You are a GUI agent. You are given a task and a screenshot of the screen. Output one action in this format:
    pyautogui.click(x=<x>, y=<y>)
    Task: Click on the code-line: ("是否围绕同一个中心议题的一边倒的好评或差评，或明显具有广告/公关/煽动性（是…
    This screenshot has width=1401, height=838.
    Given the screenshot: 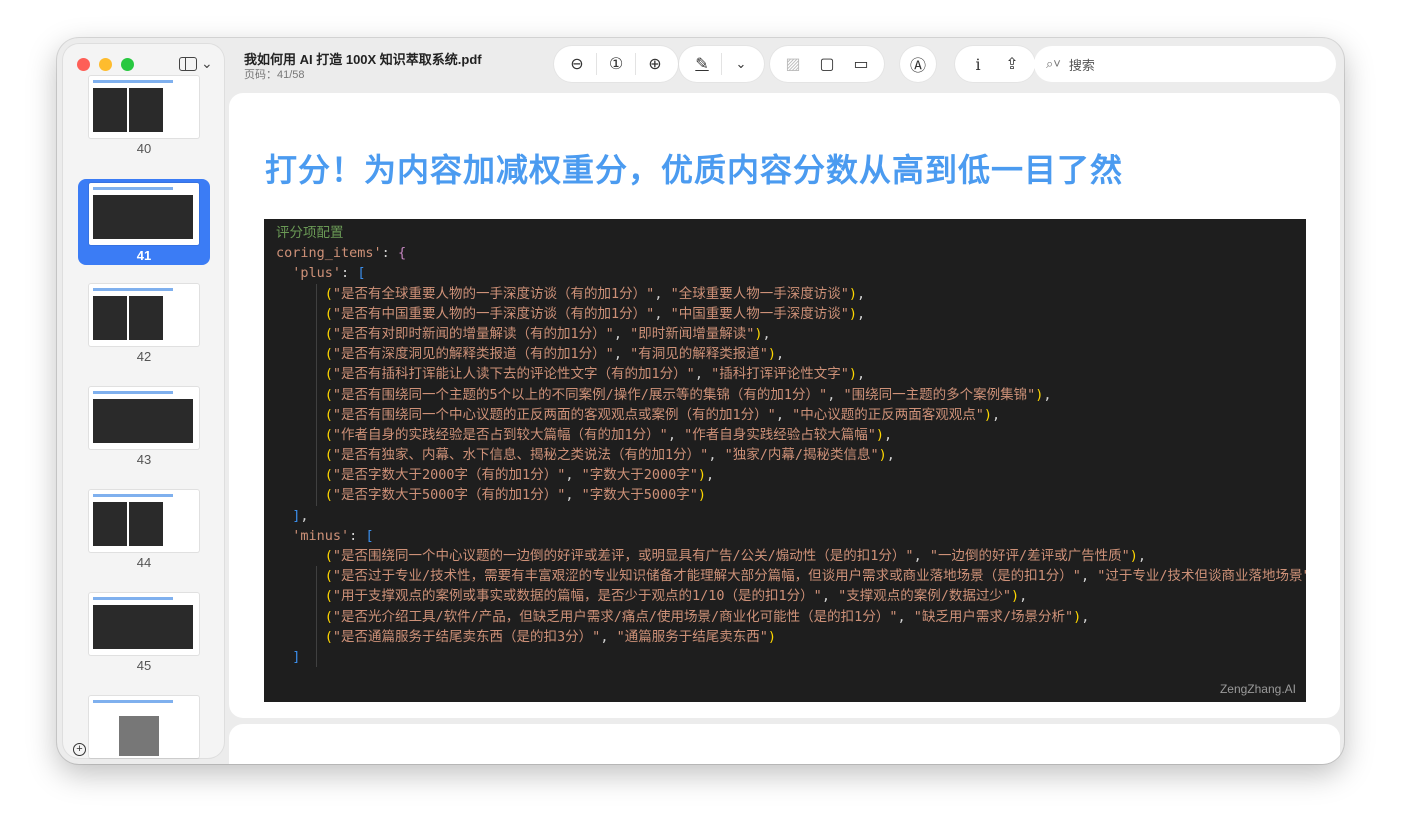 What is the action you would take?
    pyautogui.click(x=735, y=556)
    